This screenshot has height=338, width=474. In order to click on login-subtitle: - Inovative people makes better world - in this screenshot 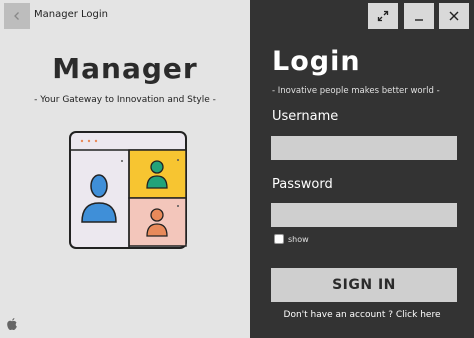, I will do `click(356, 91)`.